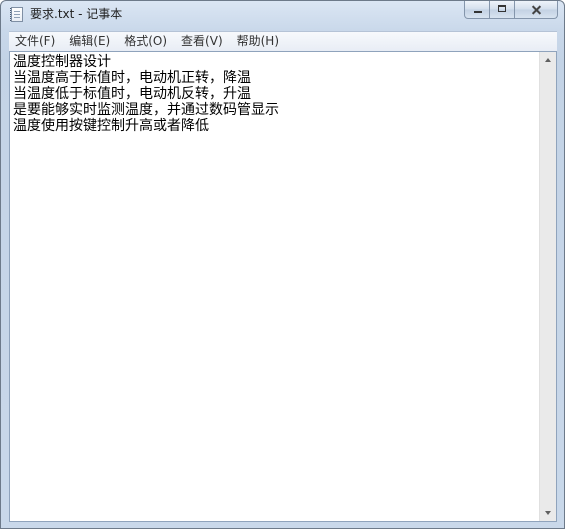  I want to click on close-button, so click(536, 10).